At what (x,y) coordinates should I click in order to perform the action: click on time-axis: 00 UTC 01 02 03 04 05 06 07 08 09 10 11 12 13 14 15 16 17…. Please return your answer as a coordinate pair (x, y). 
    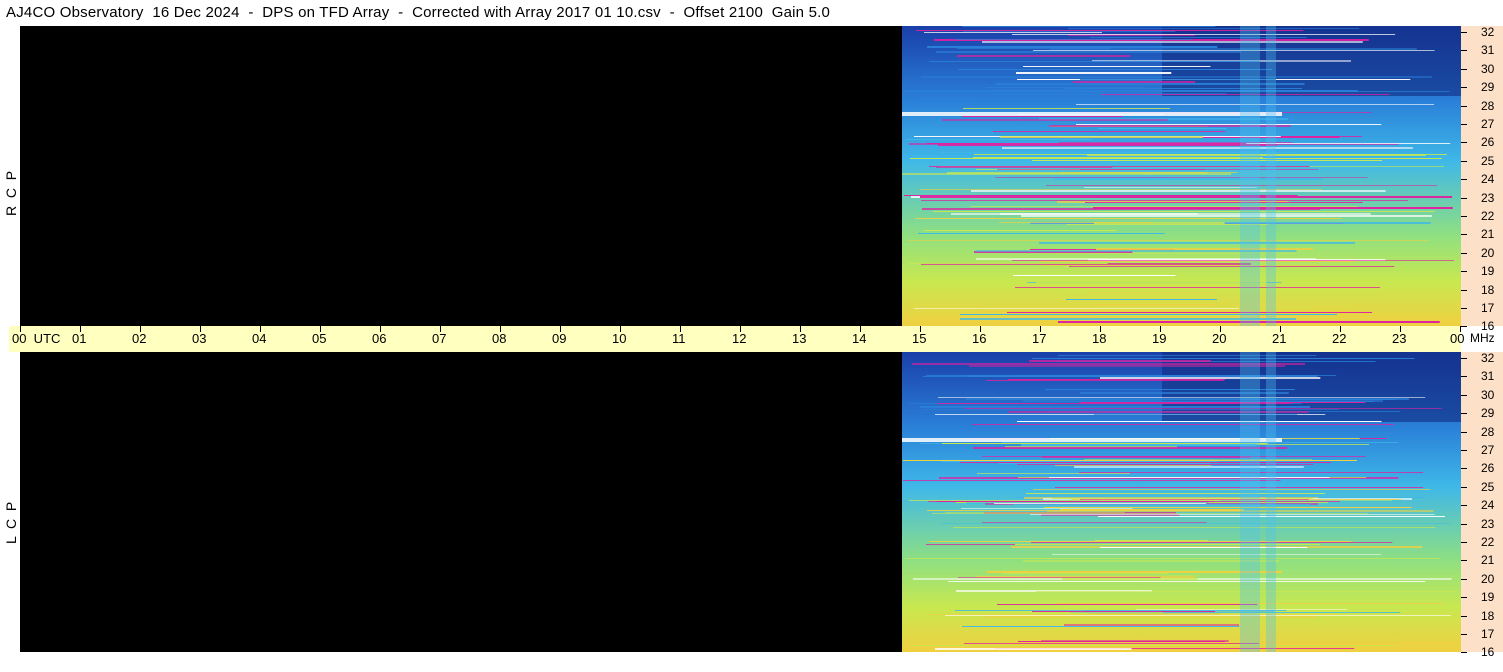
    Looking at the image, I should click on (737, 339).